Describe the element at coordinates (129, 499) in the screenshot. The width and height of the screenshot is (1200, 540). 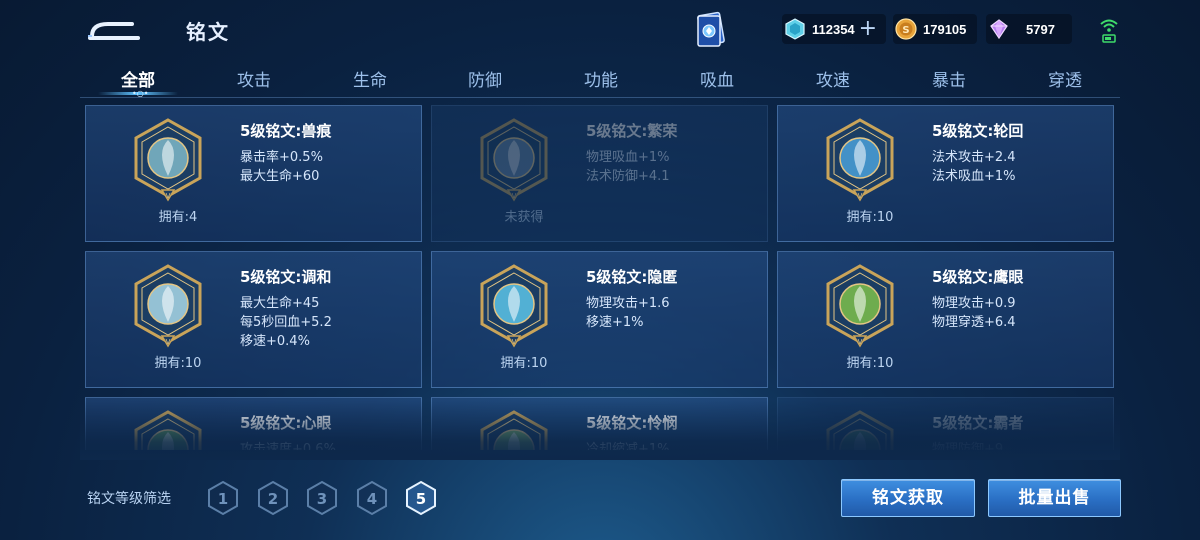
I see `level-filter-label: 铭文等级筛选` at that location.